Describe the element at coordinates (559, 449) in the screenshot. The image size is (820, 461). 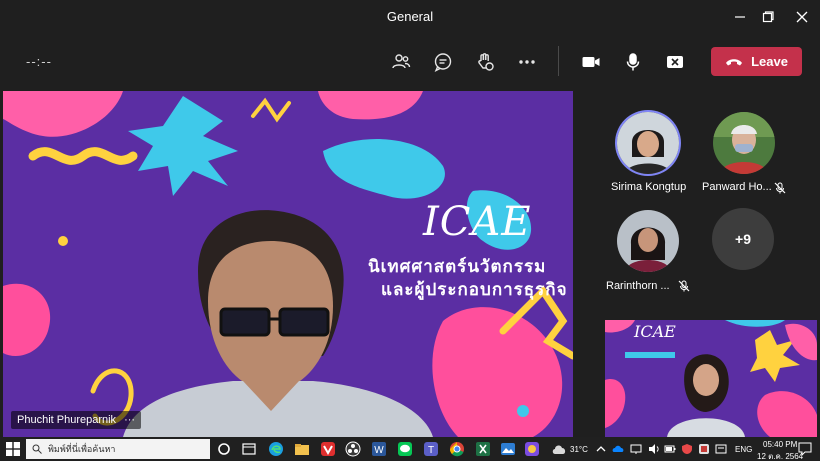
I see `weather-cloud-icon` at that location.